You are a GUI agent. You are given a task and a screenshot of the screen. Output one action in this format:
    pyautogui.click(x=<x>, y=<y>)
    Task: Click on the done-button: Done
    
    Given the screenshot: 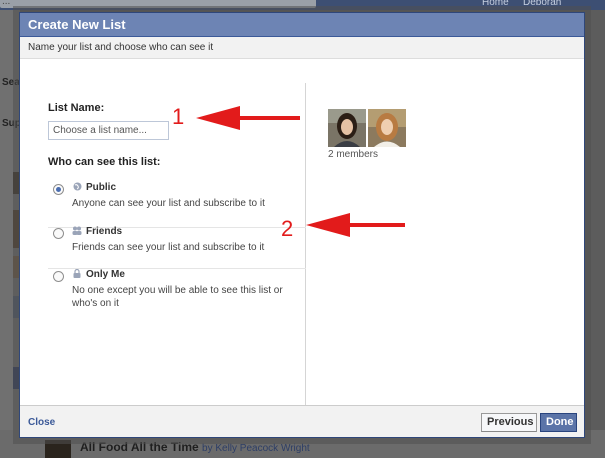 What is the action you would take?
    pyautogui.click(x=558, y=422)
    